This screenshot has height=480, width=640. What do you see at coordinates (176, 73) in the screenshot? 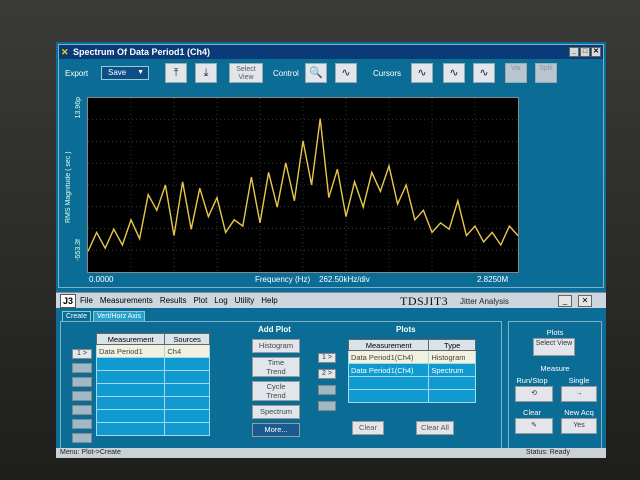
I see `export-plot-icon: ⤒` at bounding box center [176, 73].